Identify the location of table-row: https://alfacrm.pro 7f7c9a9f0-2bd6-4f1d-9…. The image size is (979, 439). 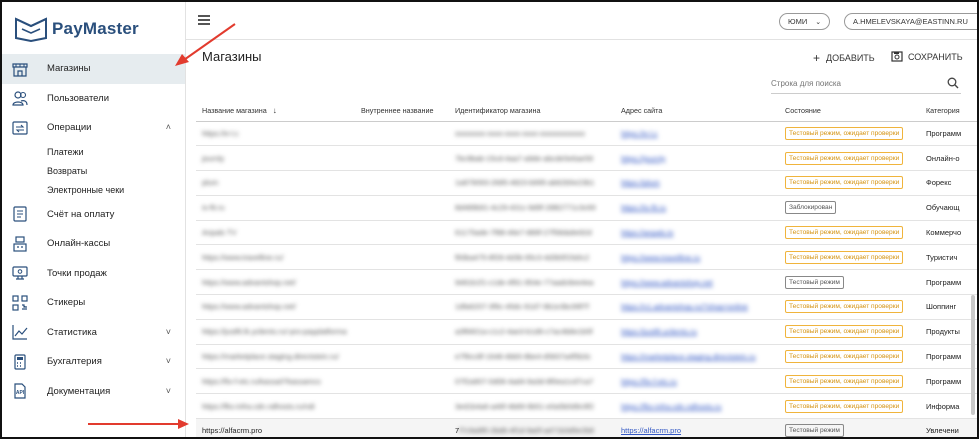
(586, 427).